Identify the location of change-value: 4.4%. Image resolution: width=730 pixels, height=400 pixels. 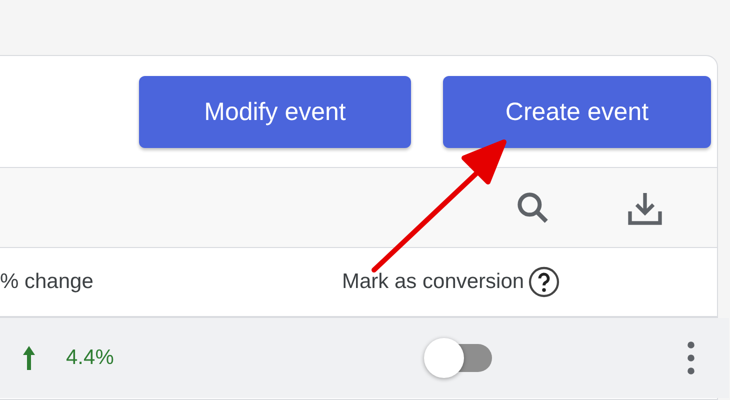
(90, 358).